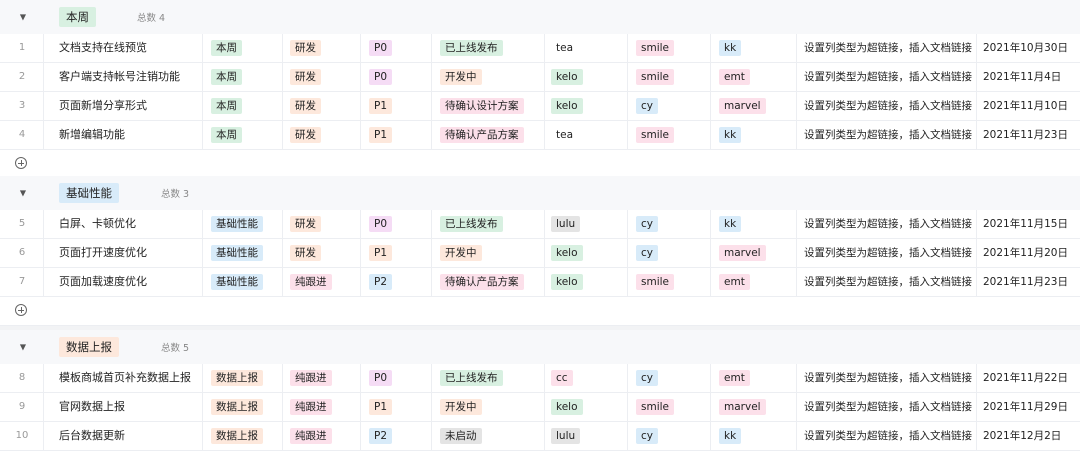  I want to click on row-title: 客户端支持帐号注销功能, so click(119, 77).